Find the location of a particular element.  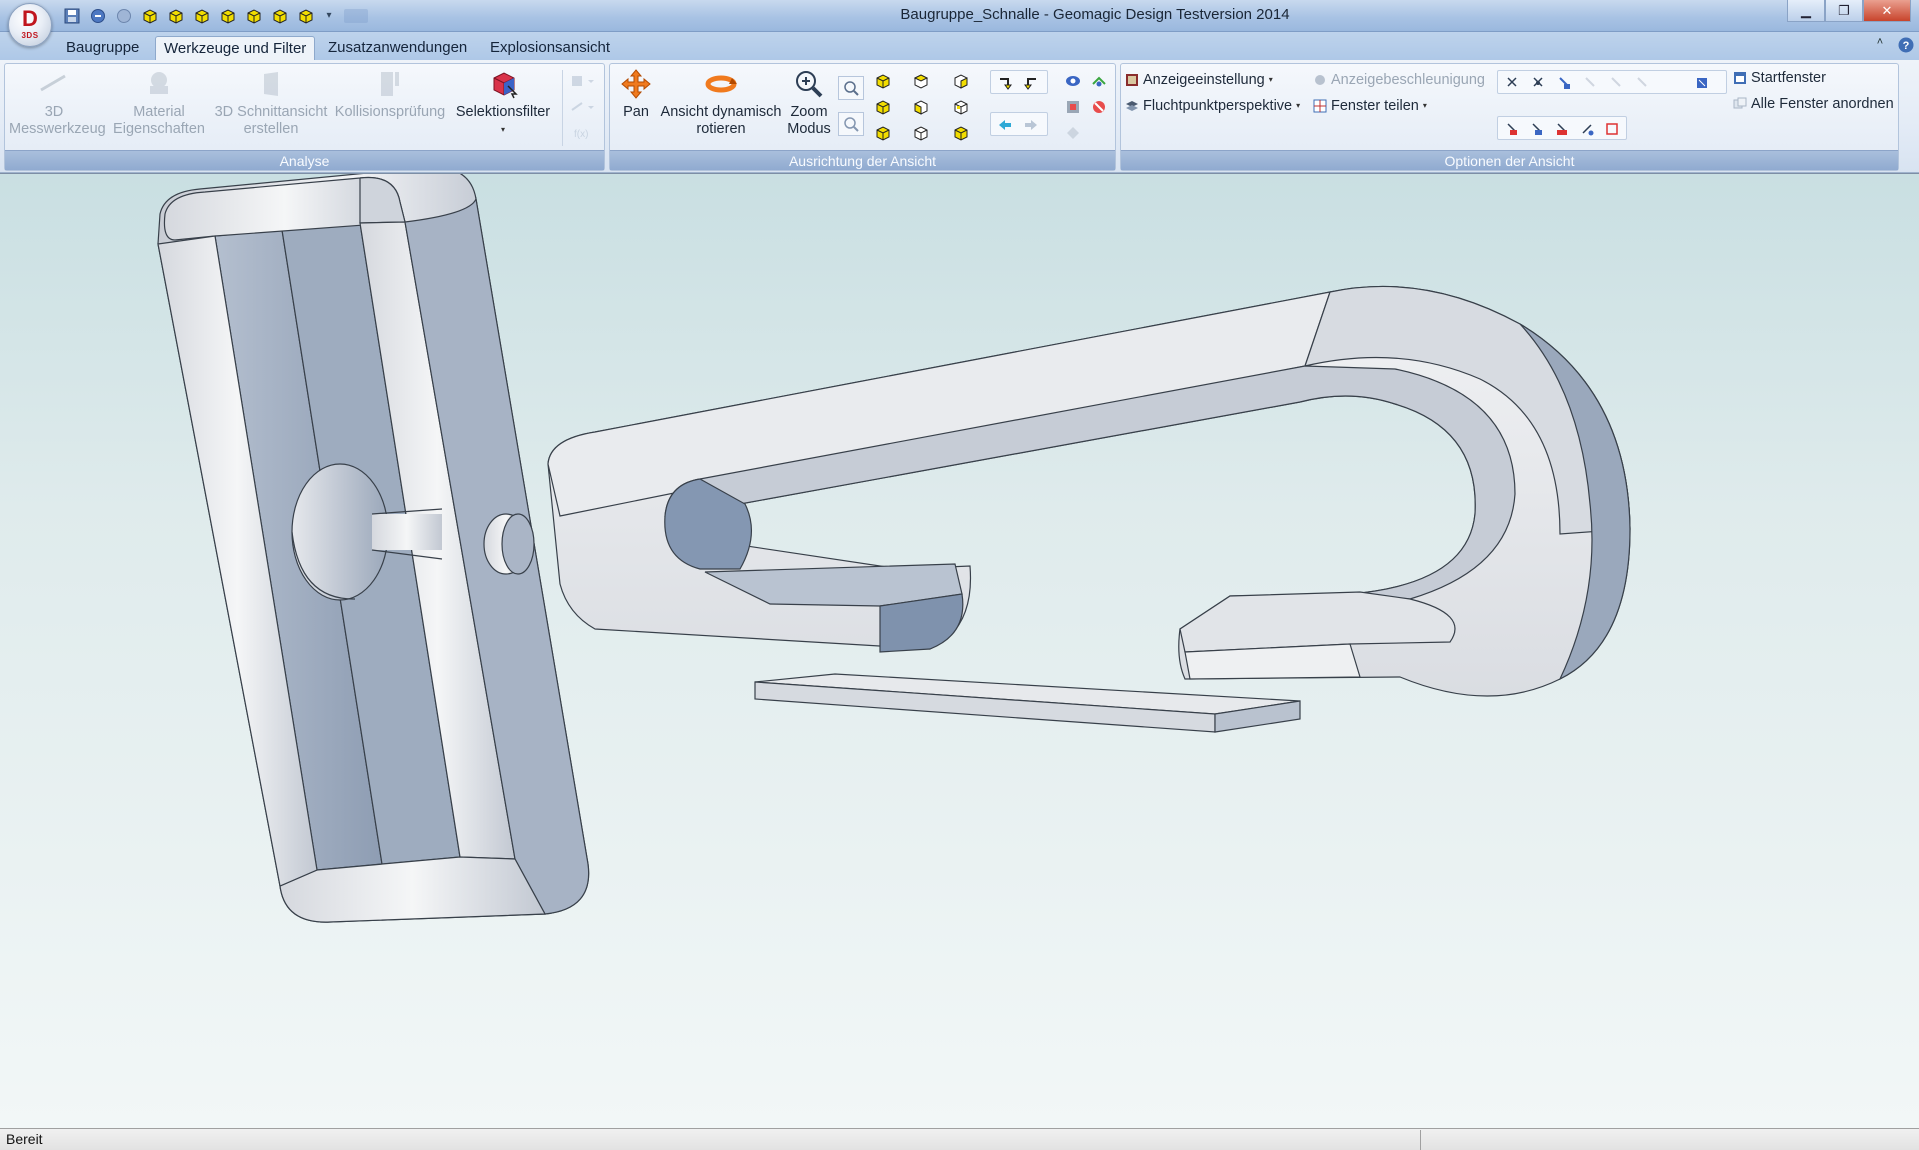

acceleration-label: Anzeigebeschleunigung is located at coordinates (1408, 80).